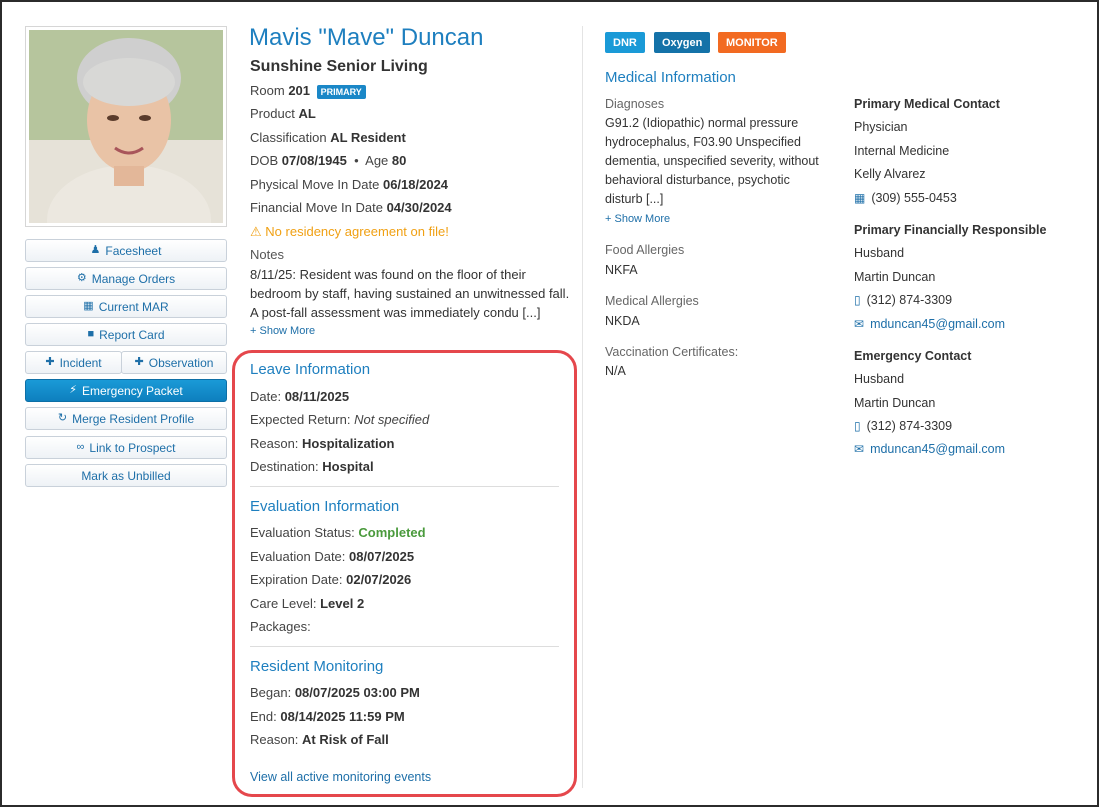 The image size is (1099, 807). What do you see at coordinates (349, 231) in the screenshot?
I see `residency-warning: ⚠ No residency agreement on file!` at bounding box center [349, 231].